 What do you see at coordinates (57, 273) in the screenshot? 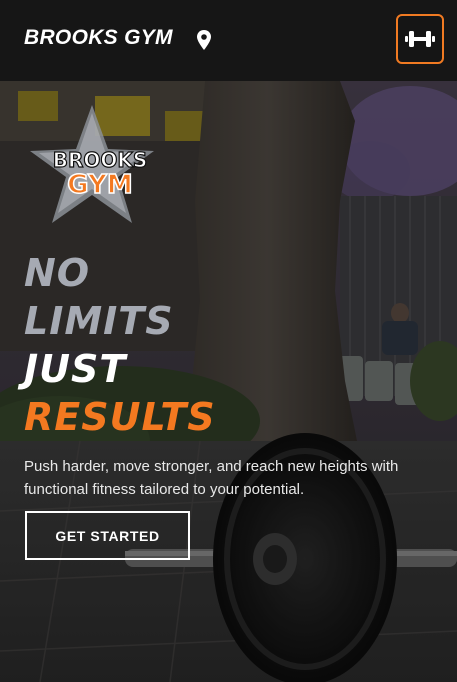
I see `headline-line-1: NO` at bounding box center [57, 273].